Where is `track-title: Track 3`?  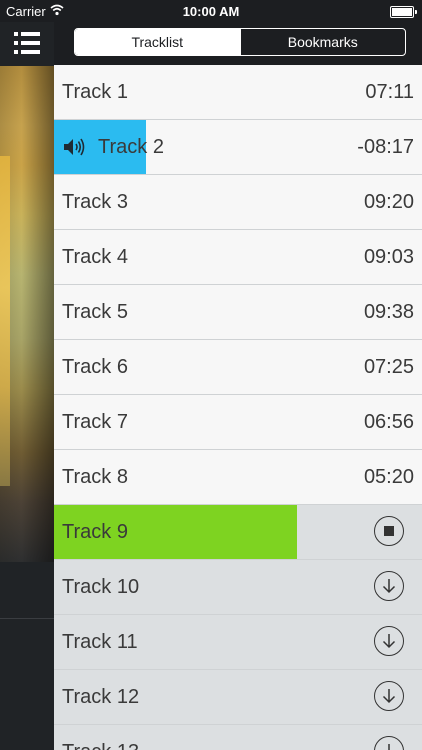
track-title: Track 3 is located at coordinates (95, 202).